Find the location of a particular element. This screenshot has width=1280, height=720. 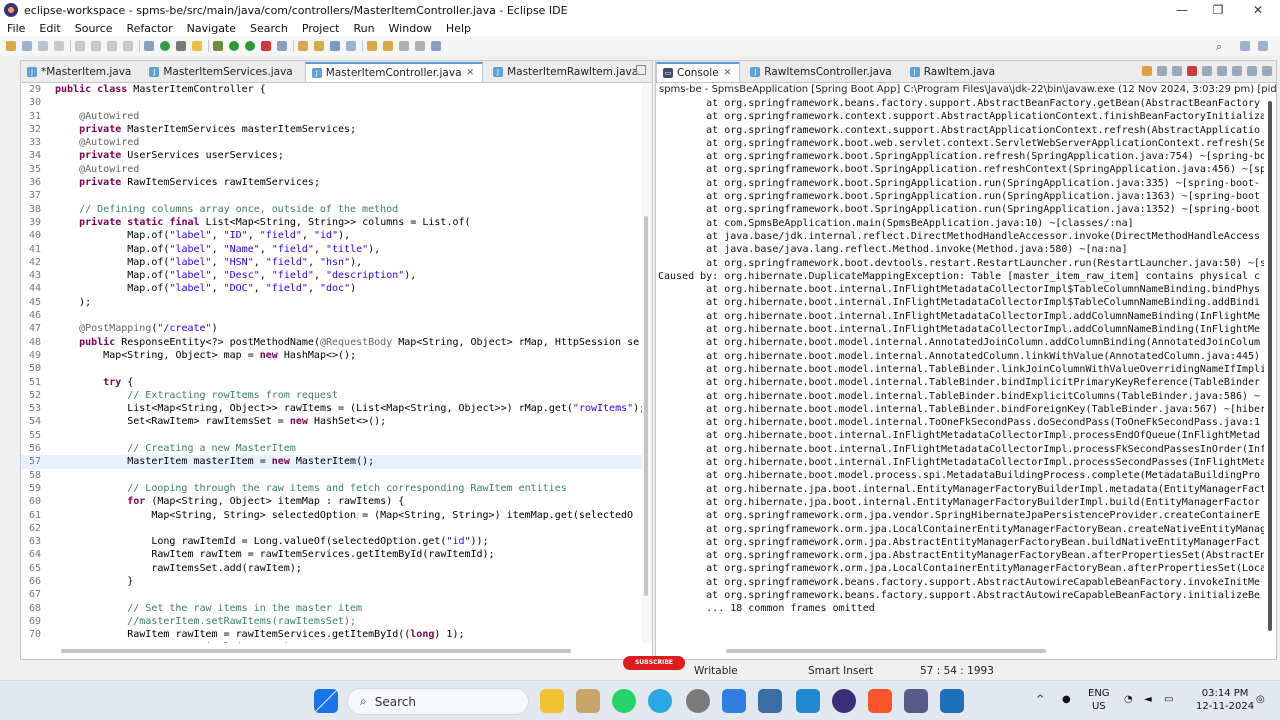

vscode-icon is located at coordinates (808, 701).